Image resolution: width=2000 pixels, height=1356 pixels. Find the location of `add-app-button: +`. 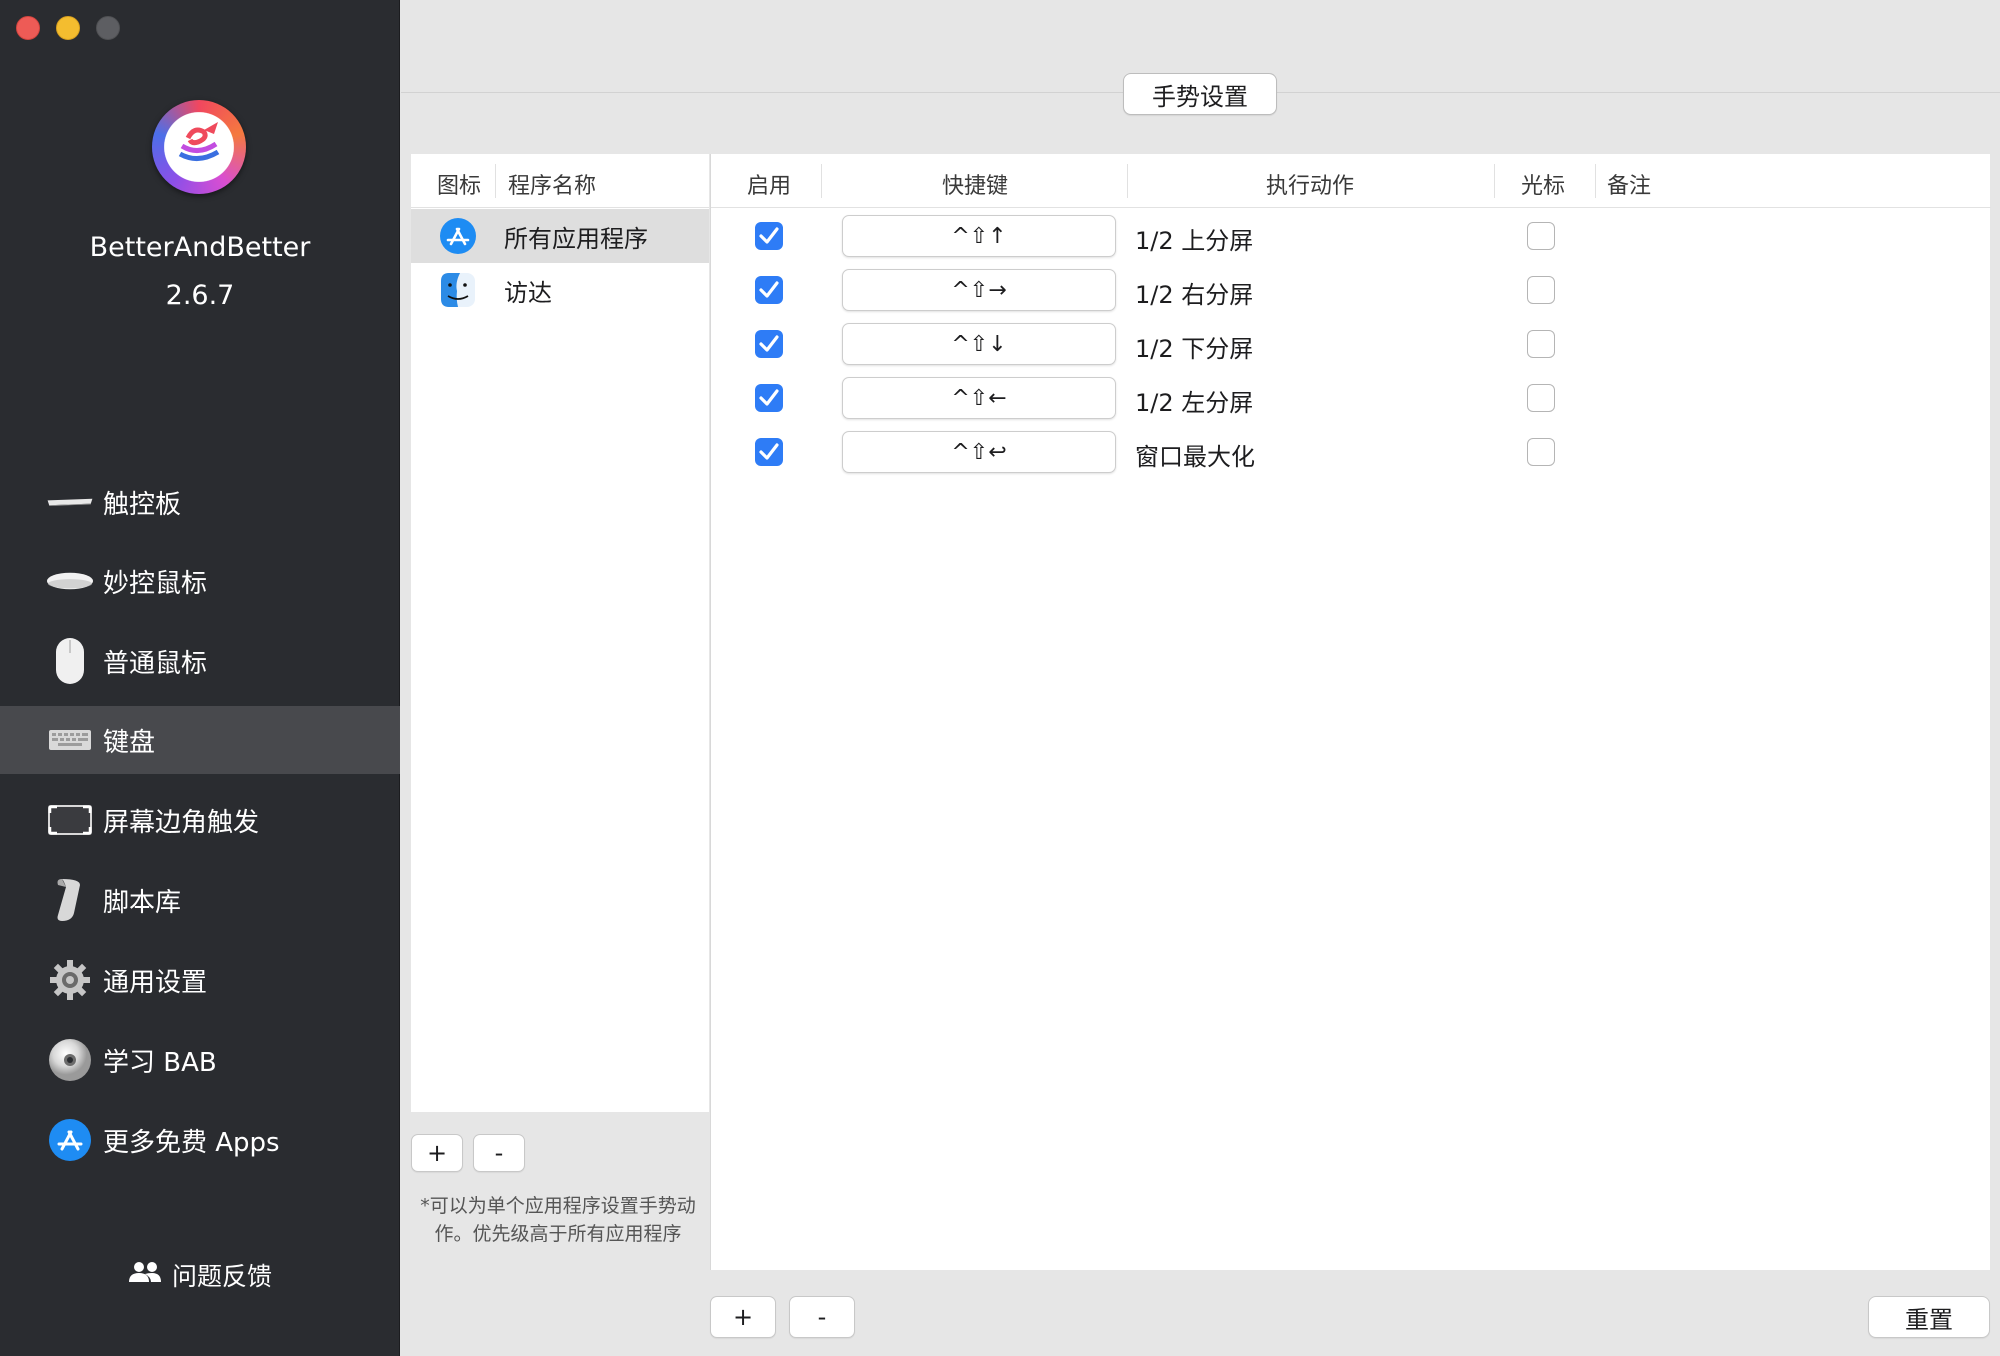

add-app-button: + is located at coordinates (437, 1153).